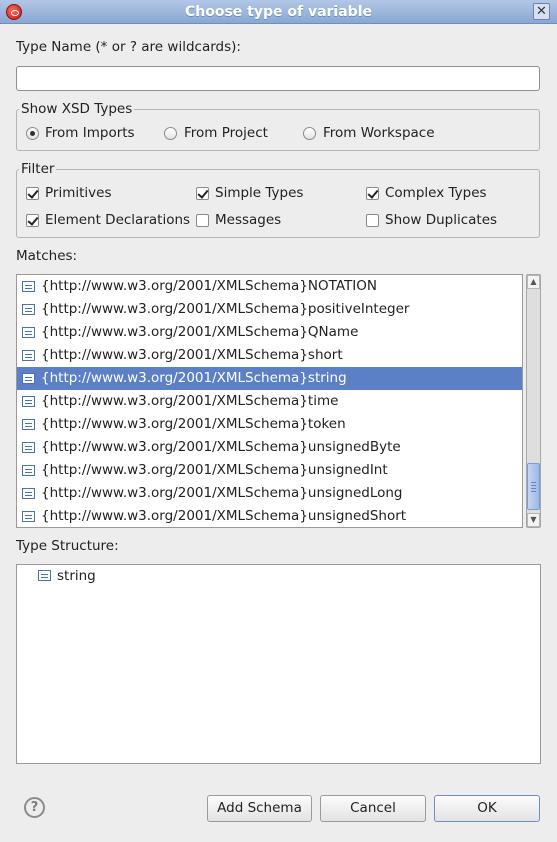  Describe the element at coordinates (78, 193) in the screenshot. I see `primitives-label: Primitives` at that location.